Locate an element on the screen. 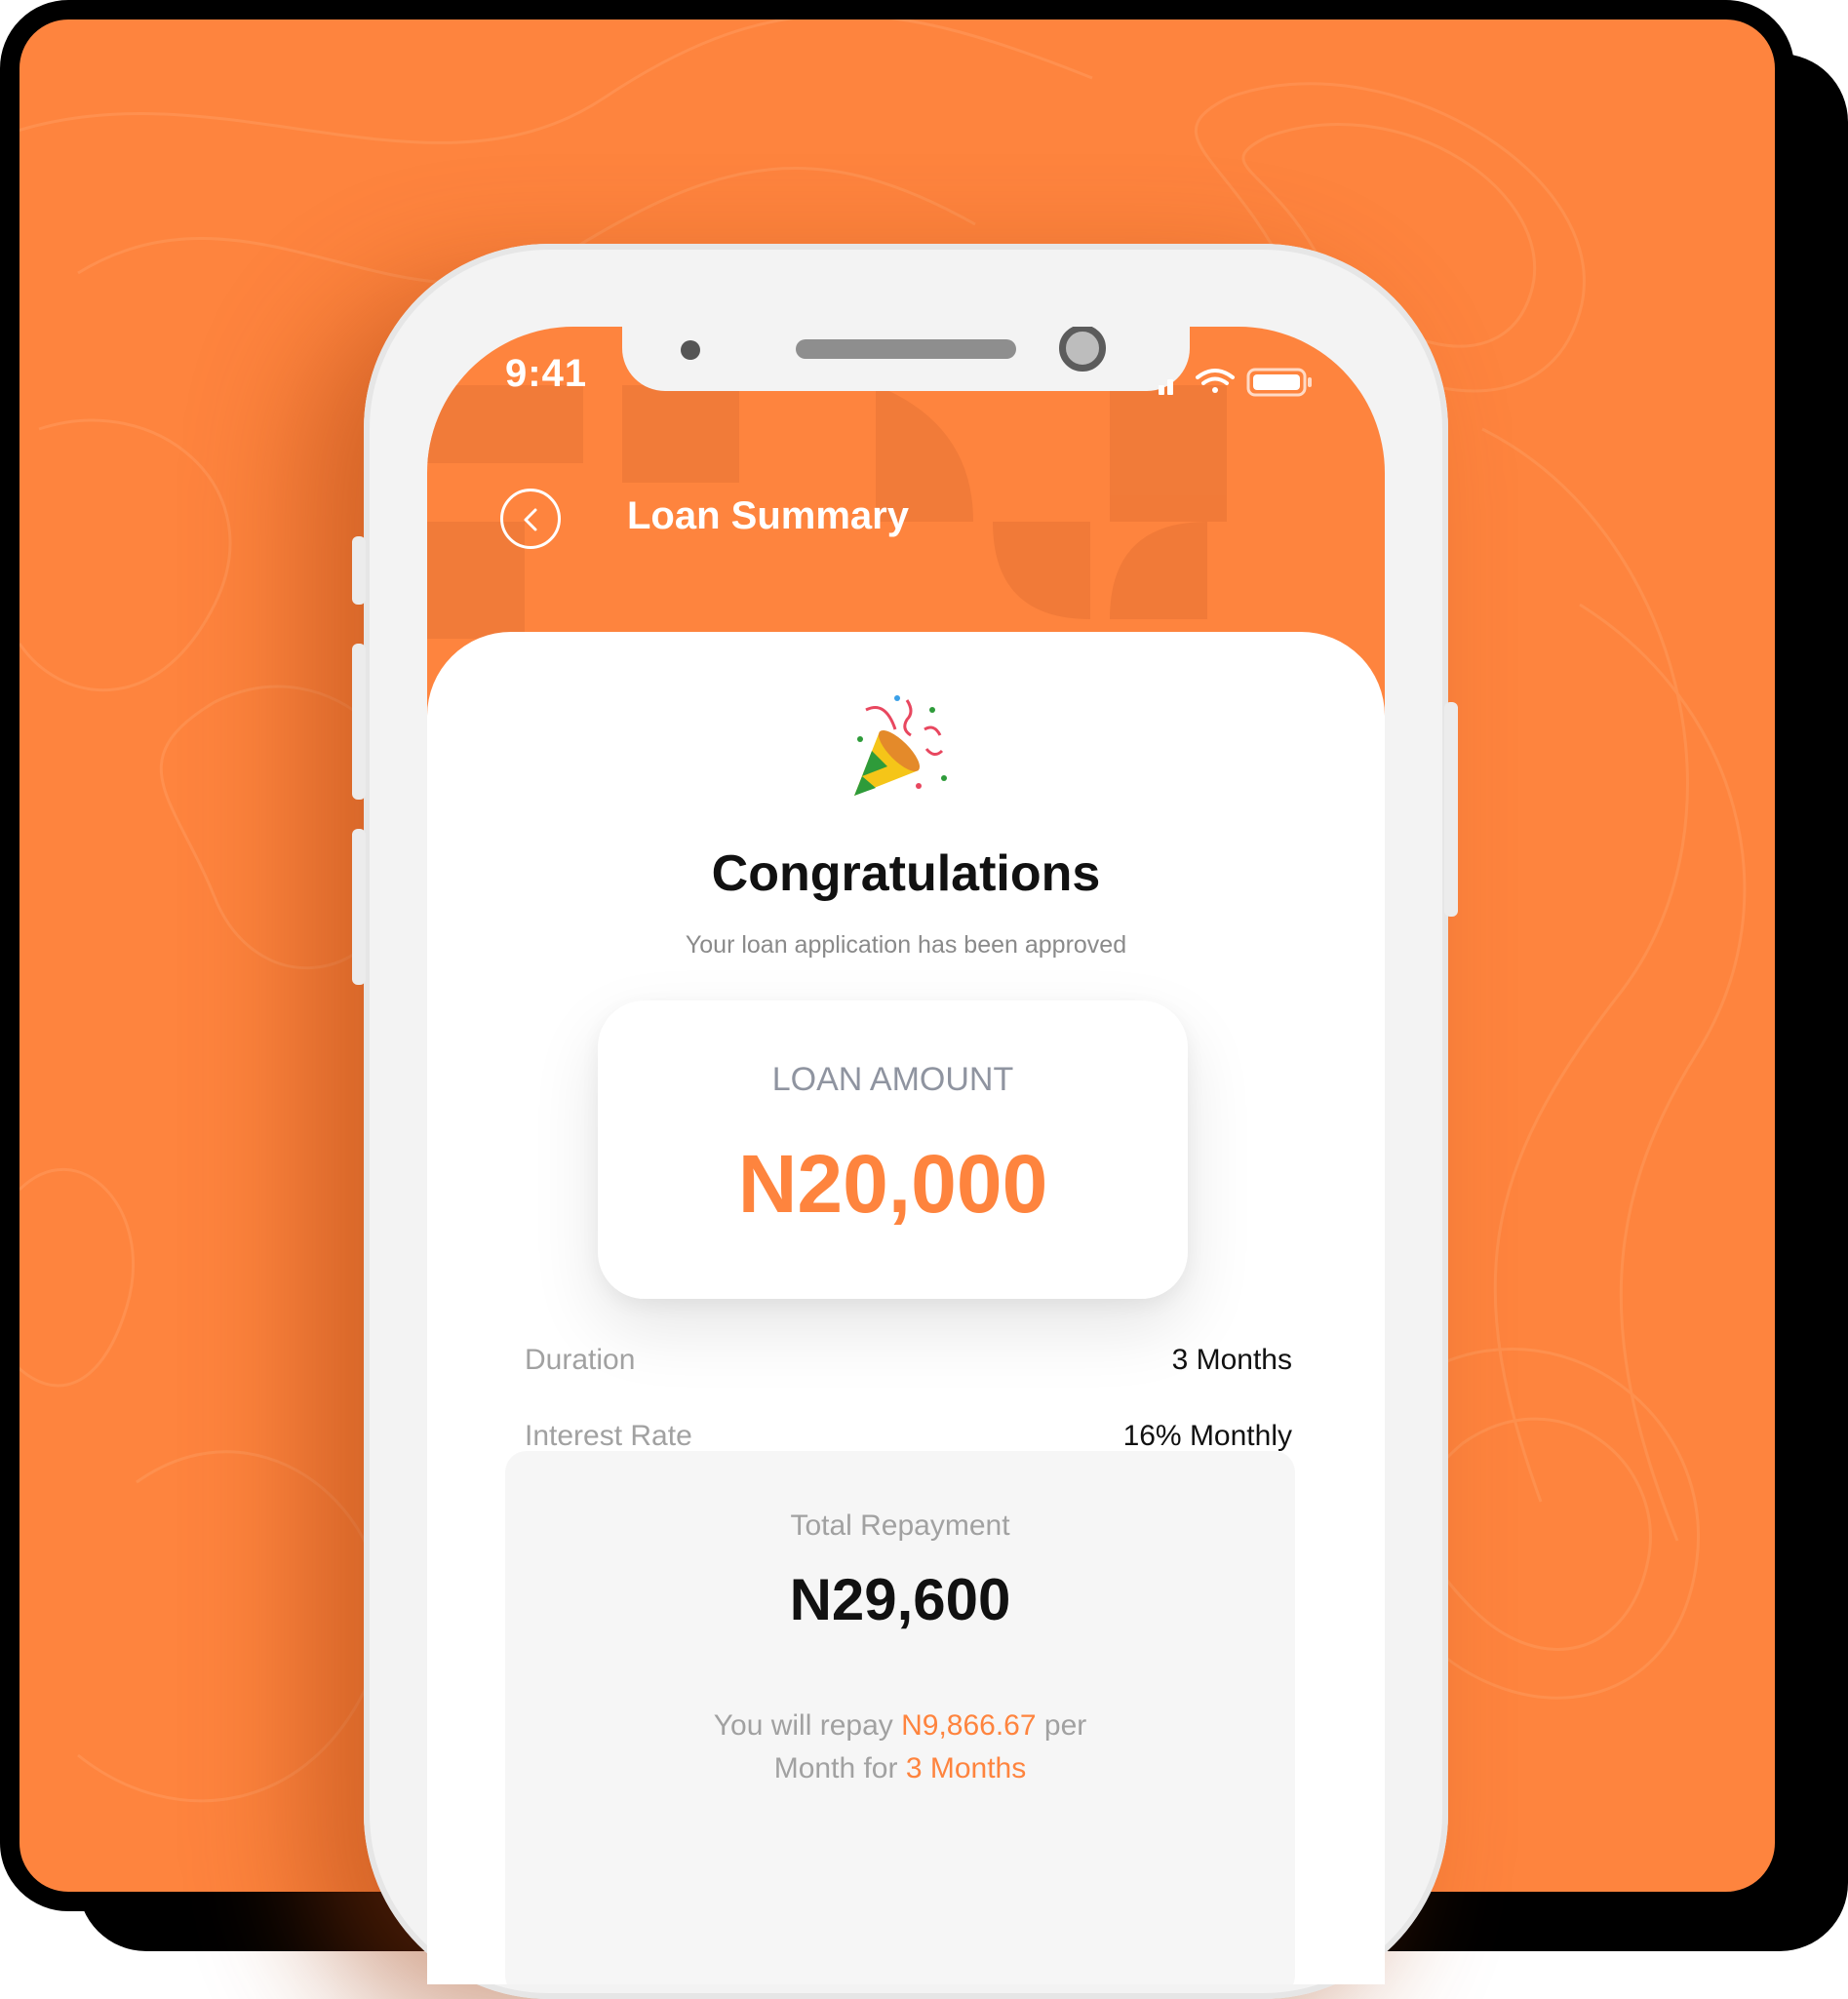 This screenshot has height=1999, width=1848. repayment-duration: 3 Months is located at coordinates (966, 1768).